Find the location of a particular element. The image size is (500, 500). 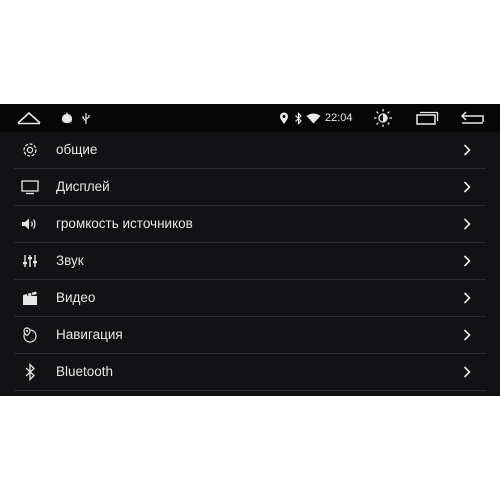

bluetooth-status-icon is located at coordinates (298, 118).